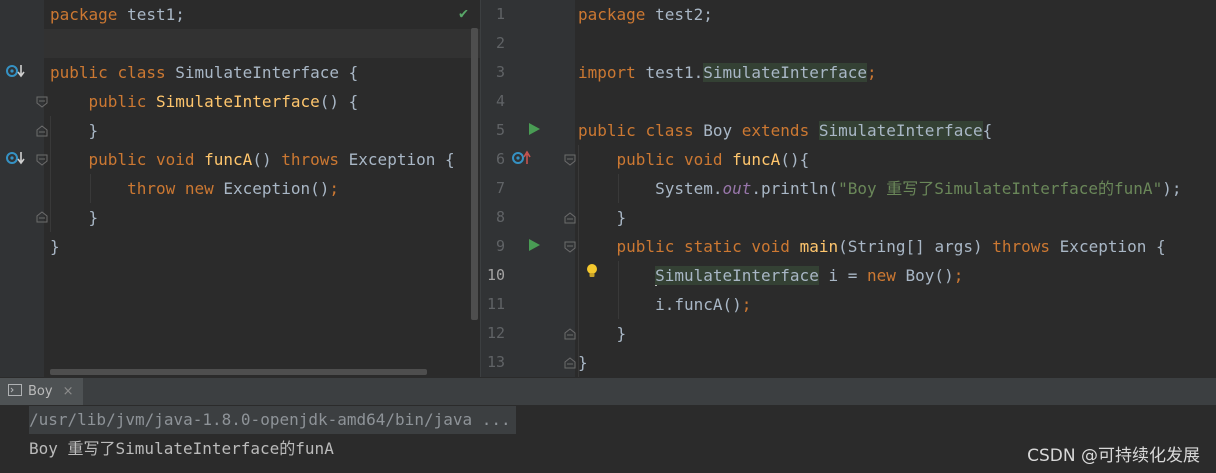 Image resolution: width=1216 pixels, height=473 pixels. I want to click on code-token: (), so click(267, 159).